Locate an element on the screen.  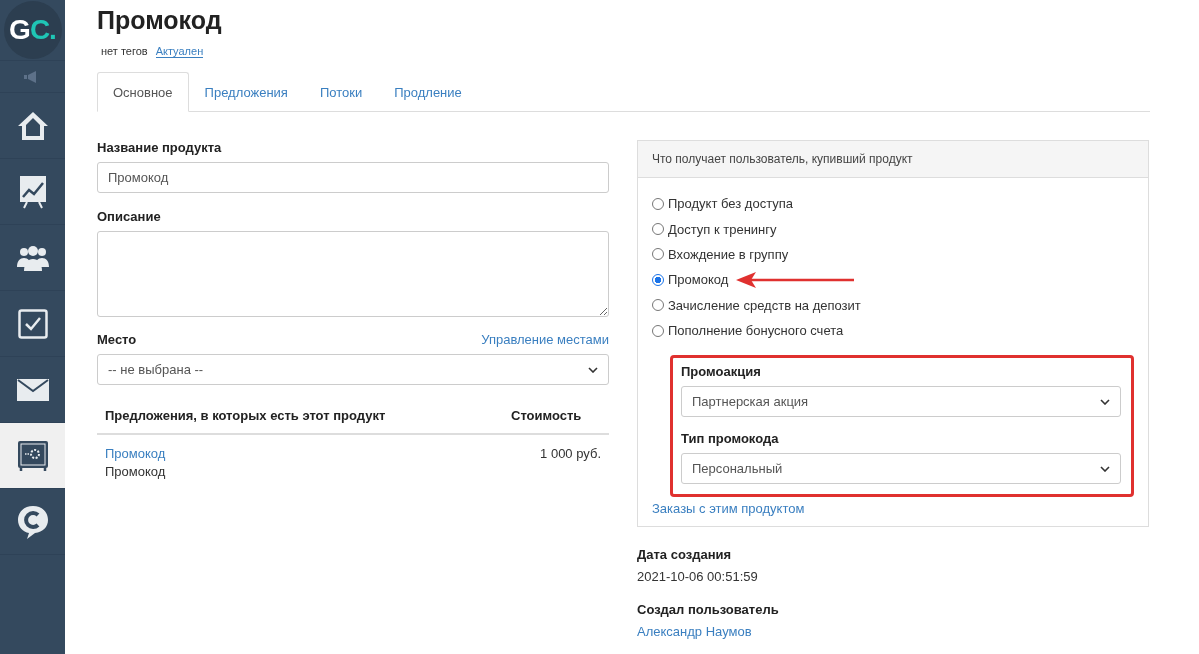
product-name-field: Промокод is located at coordinates (353, 177).